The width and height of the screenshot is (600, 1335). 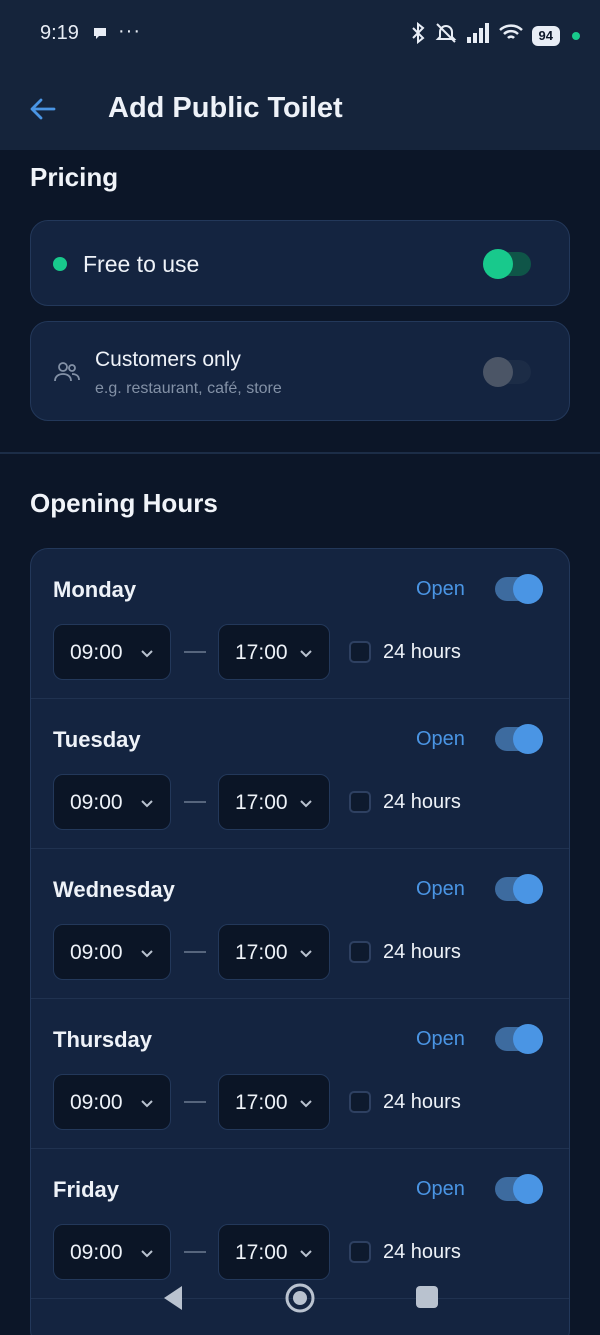 What do you see at coordinates (300, 75) in the screenshot?
I see `top-bar: 9:19 ··· 94 Add Public Toilet` at bounding box center [300, 75].